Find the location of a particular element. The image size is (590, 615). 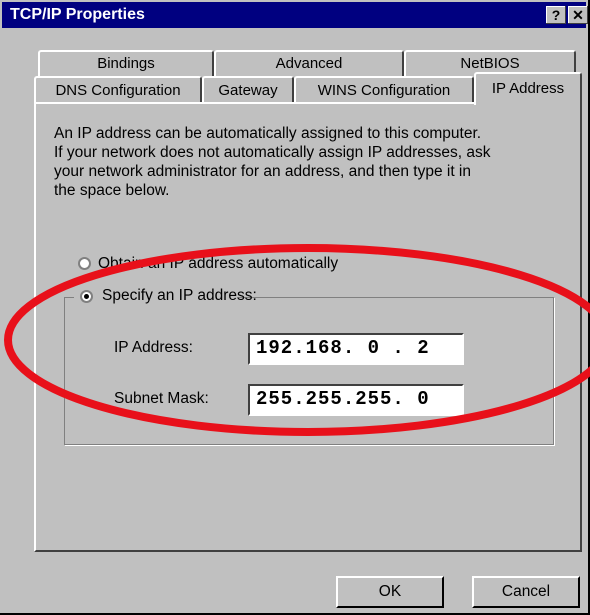

tab-gateway: Gateway is located at coordinates (248, 89).